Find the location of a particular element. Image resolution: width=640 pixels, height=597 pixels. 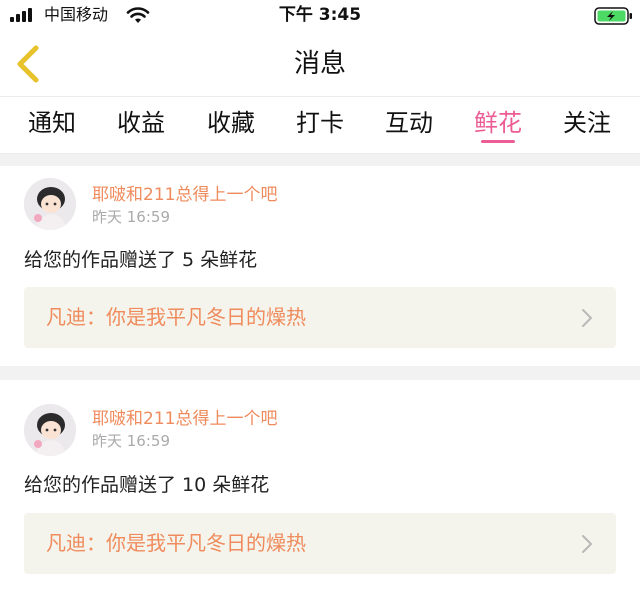

status-bar: 中国移动 下午 3:45 is located at coordinates (320, 15).